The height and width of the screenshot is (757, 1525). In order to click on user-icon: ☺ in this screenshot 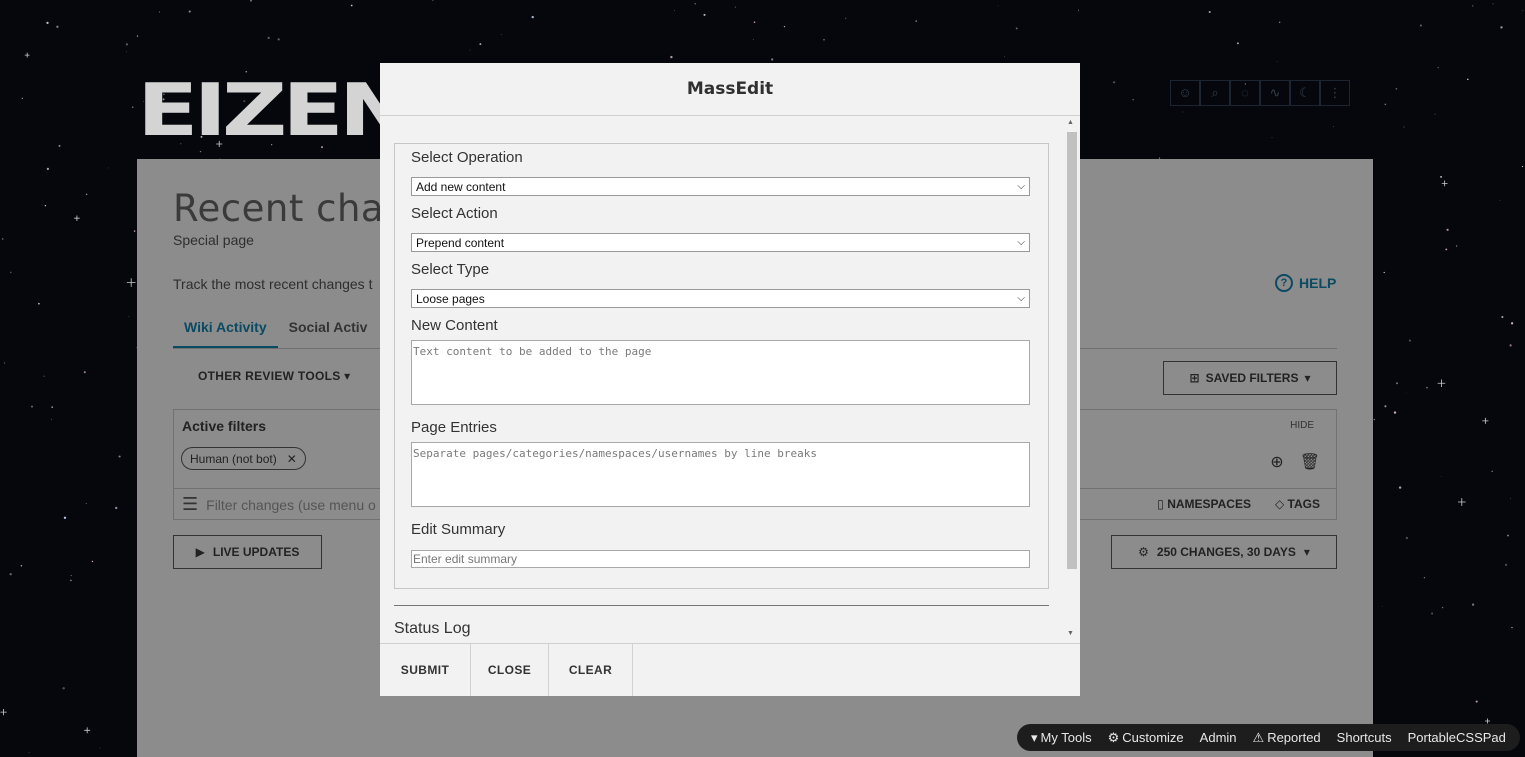, I will do `click(1185, 93)`.